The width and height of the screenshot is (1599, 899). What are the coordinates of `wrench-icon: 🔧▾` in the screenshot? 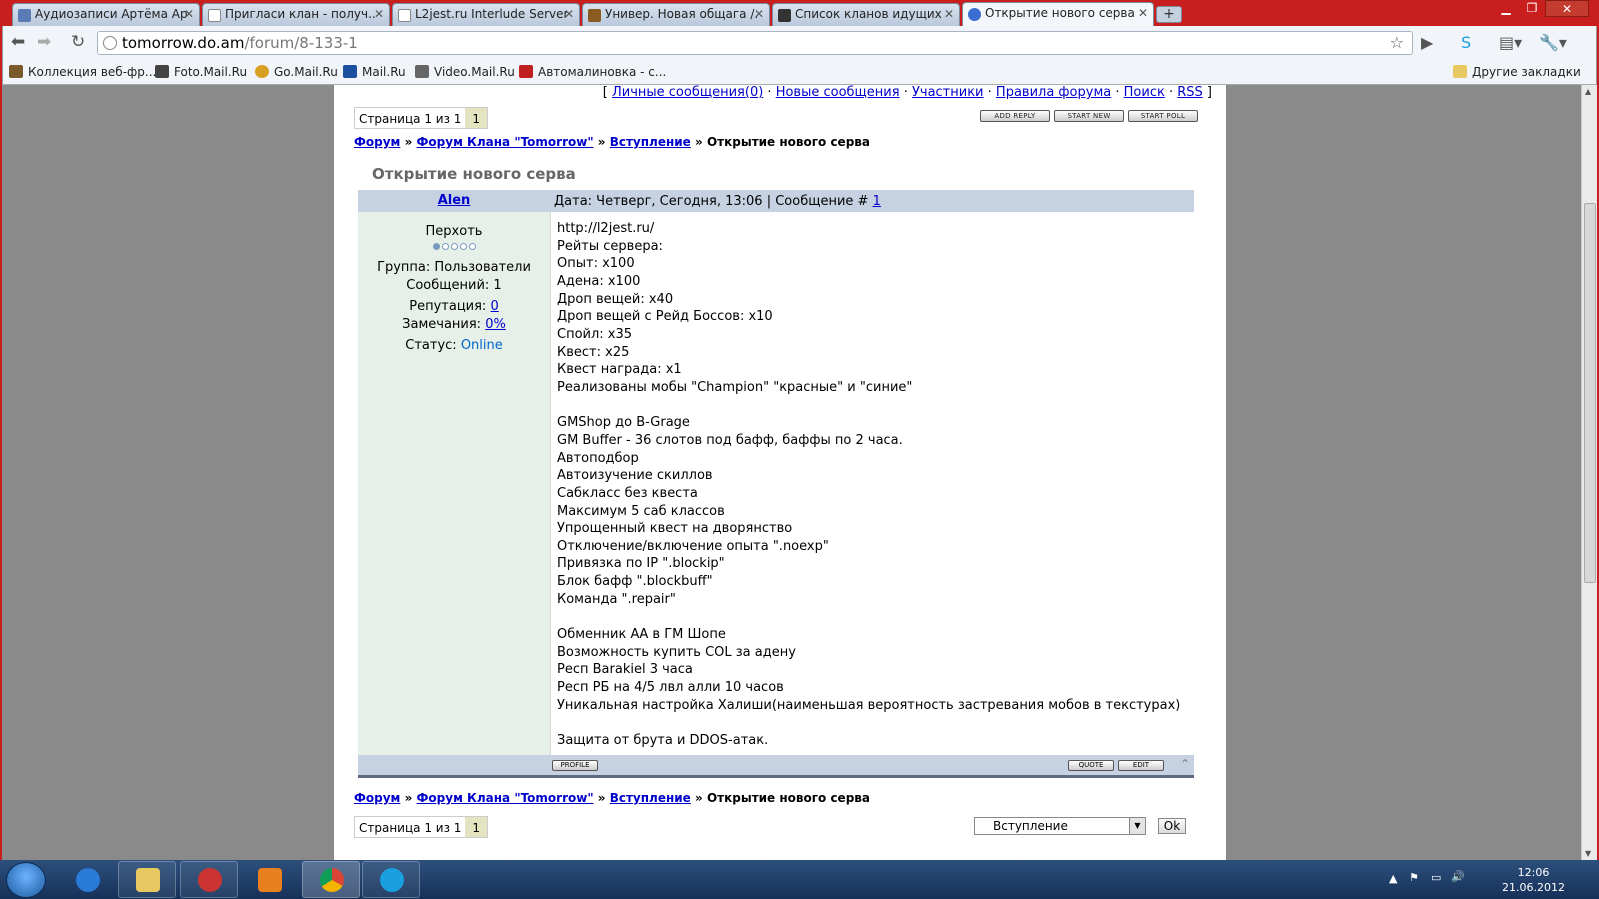 It's located at (1553, 42).